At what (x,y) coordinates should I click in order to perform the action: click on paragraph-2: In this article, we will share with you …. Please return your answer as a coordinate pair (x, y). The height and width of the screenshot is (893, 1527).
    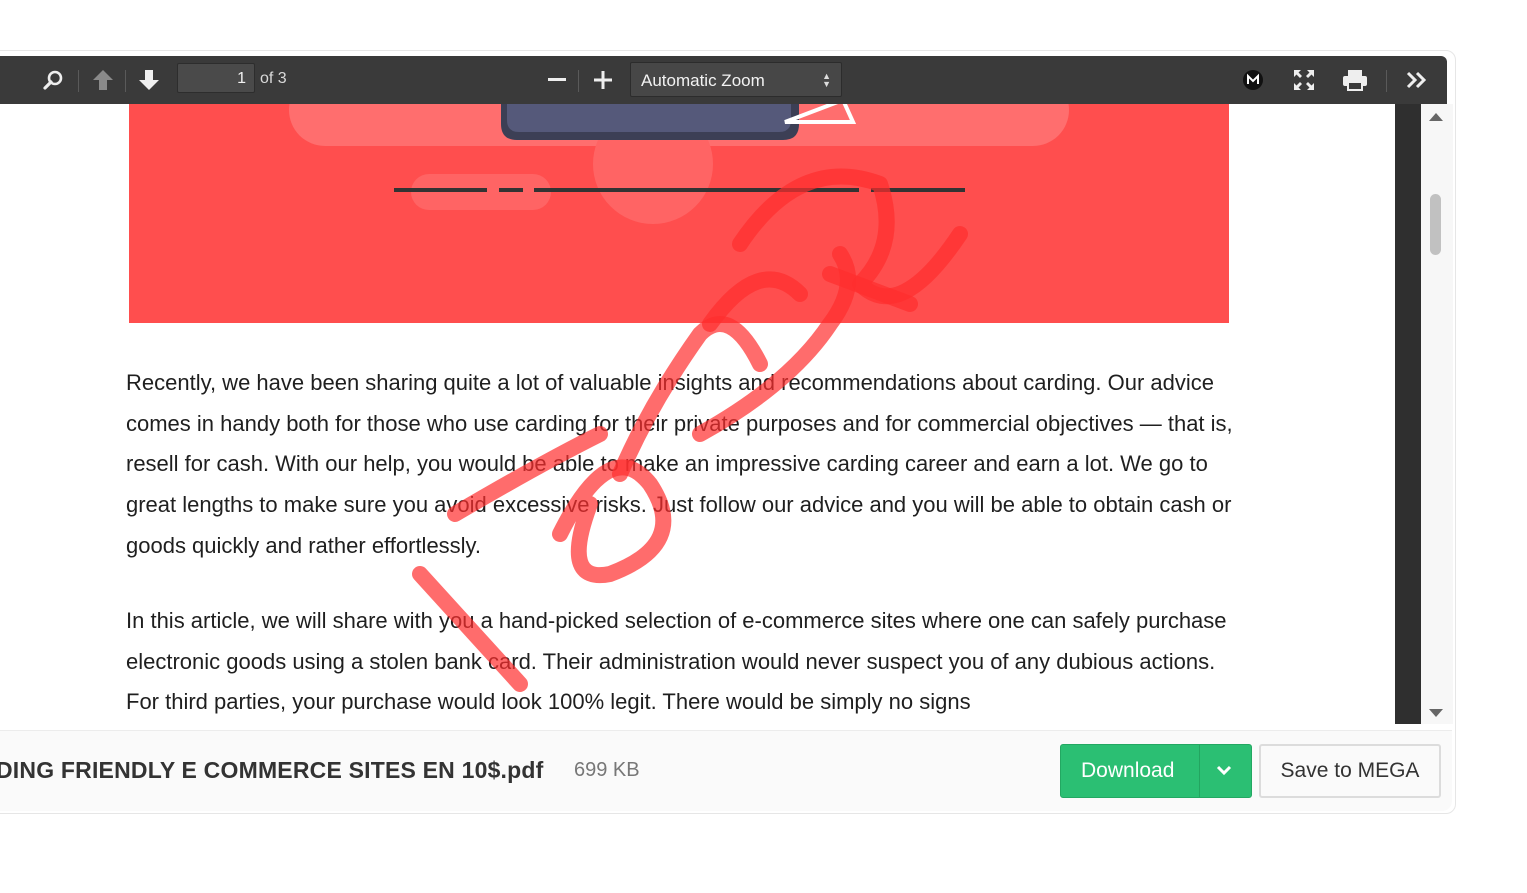
    Looking at the image, I should click on (676, 661).